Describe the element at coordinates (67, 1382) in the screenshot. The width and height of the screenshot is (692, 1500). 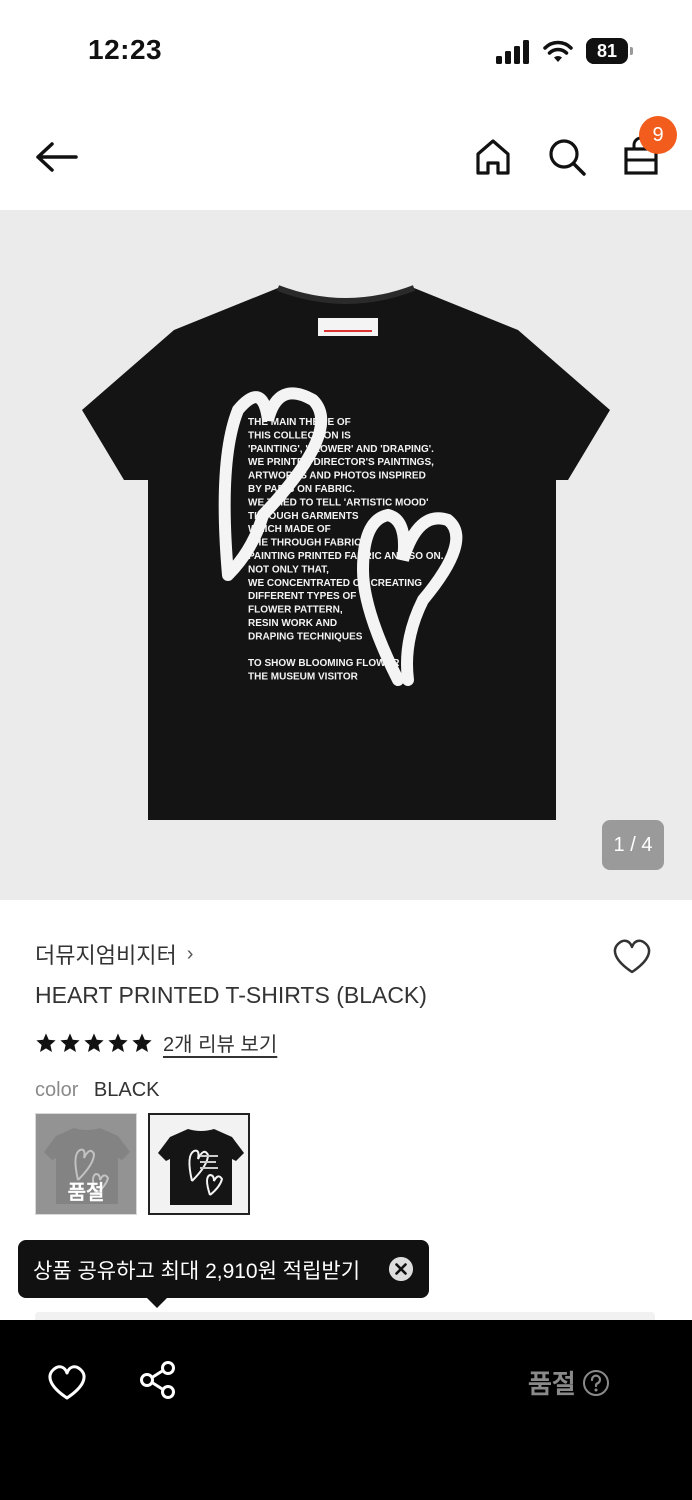
I see `heart-icon` at that location.